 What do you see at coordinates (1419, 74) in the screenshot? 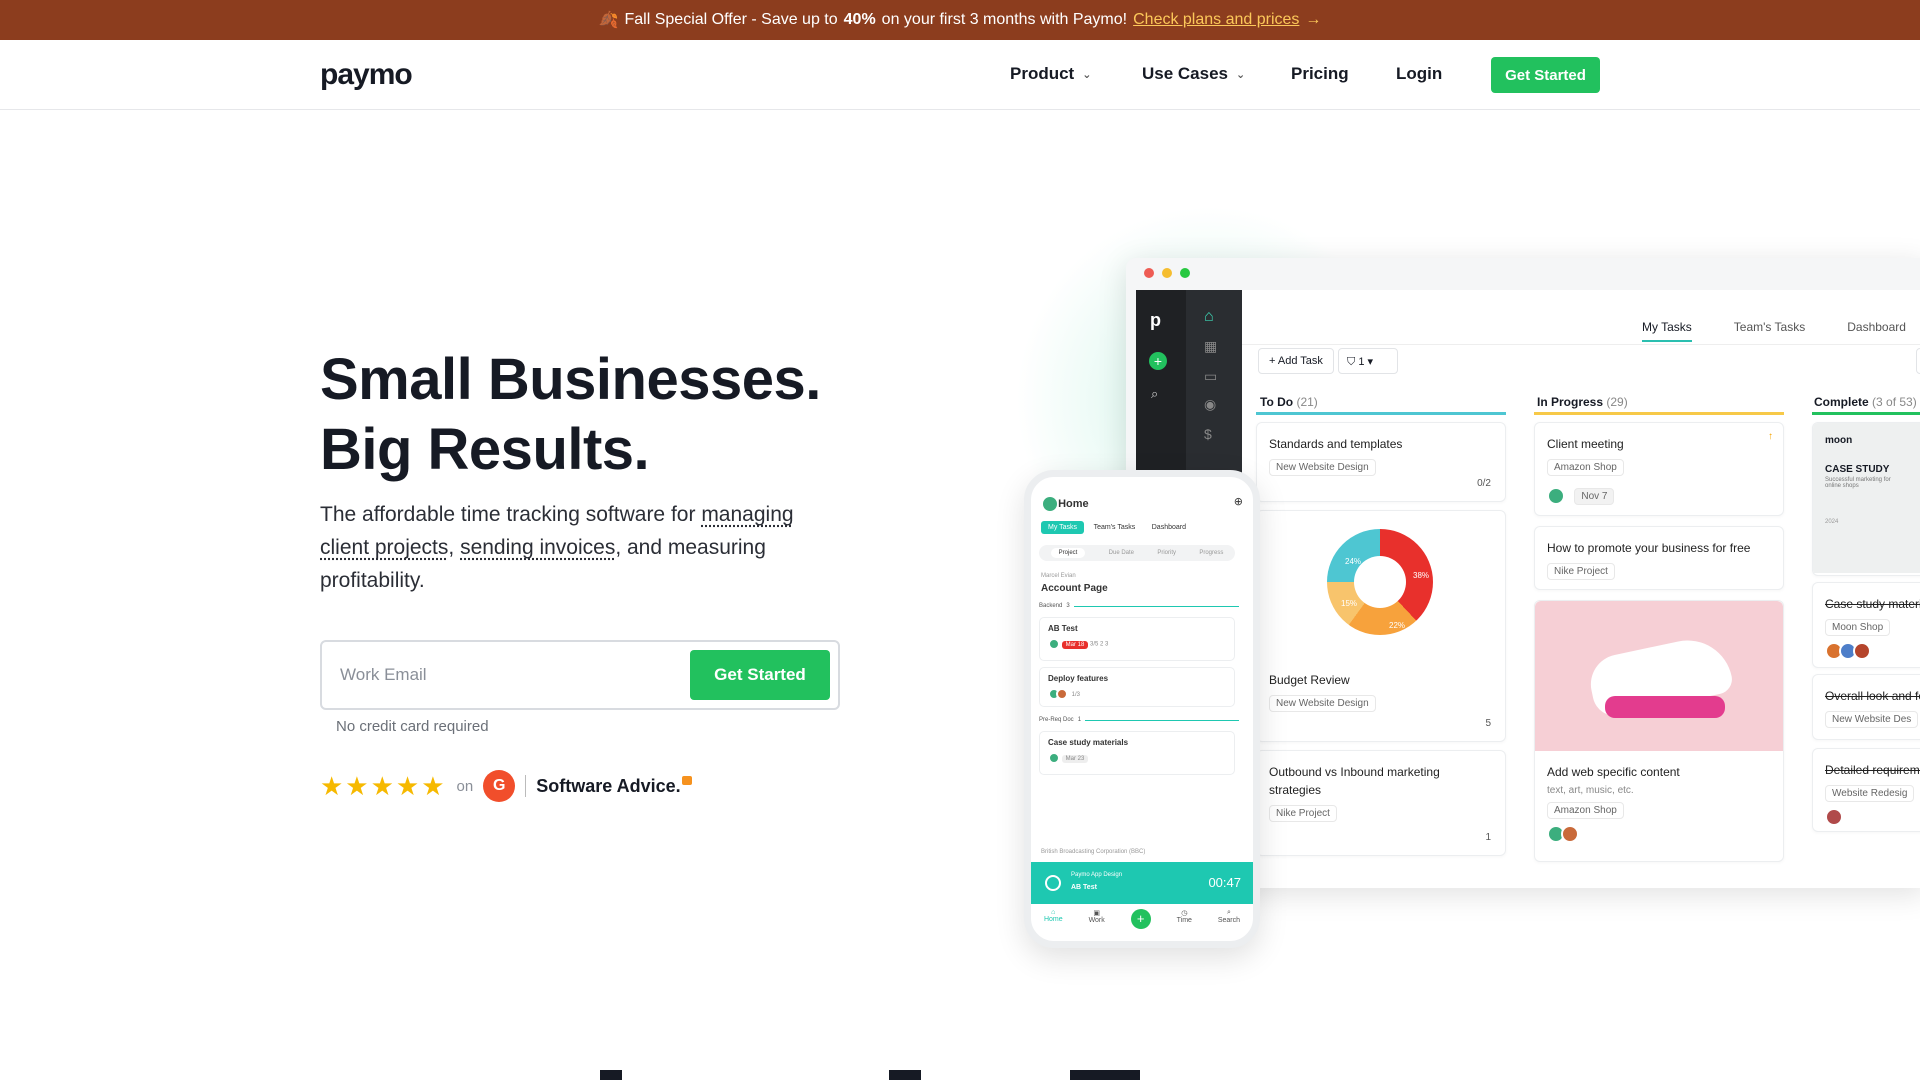
I see `nav-login: Login` at bounding box center [1419, 74].